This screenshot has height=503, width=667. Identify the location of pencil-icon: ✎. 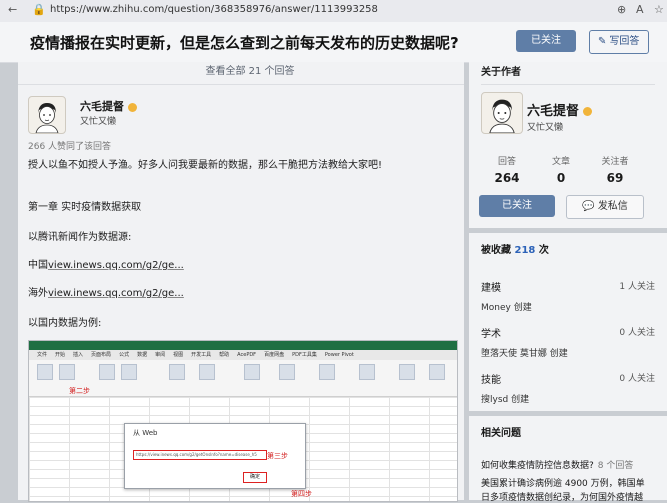
(602, 41).